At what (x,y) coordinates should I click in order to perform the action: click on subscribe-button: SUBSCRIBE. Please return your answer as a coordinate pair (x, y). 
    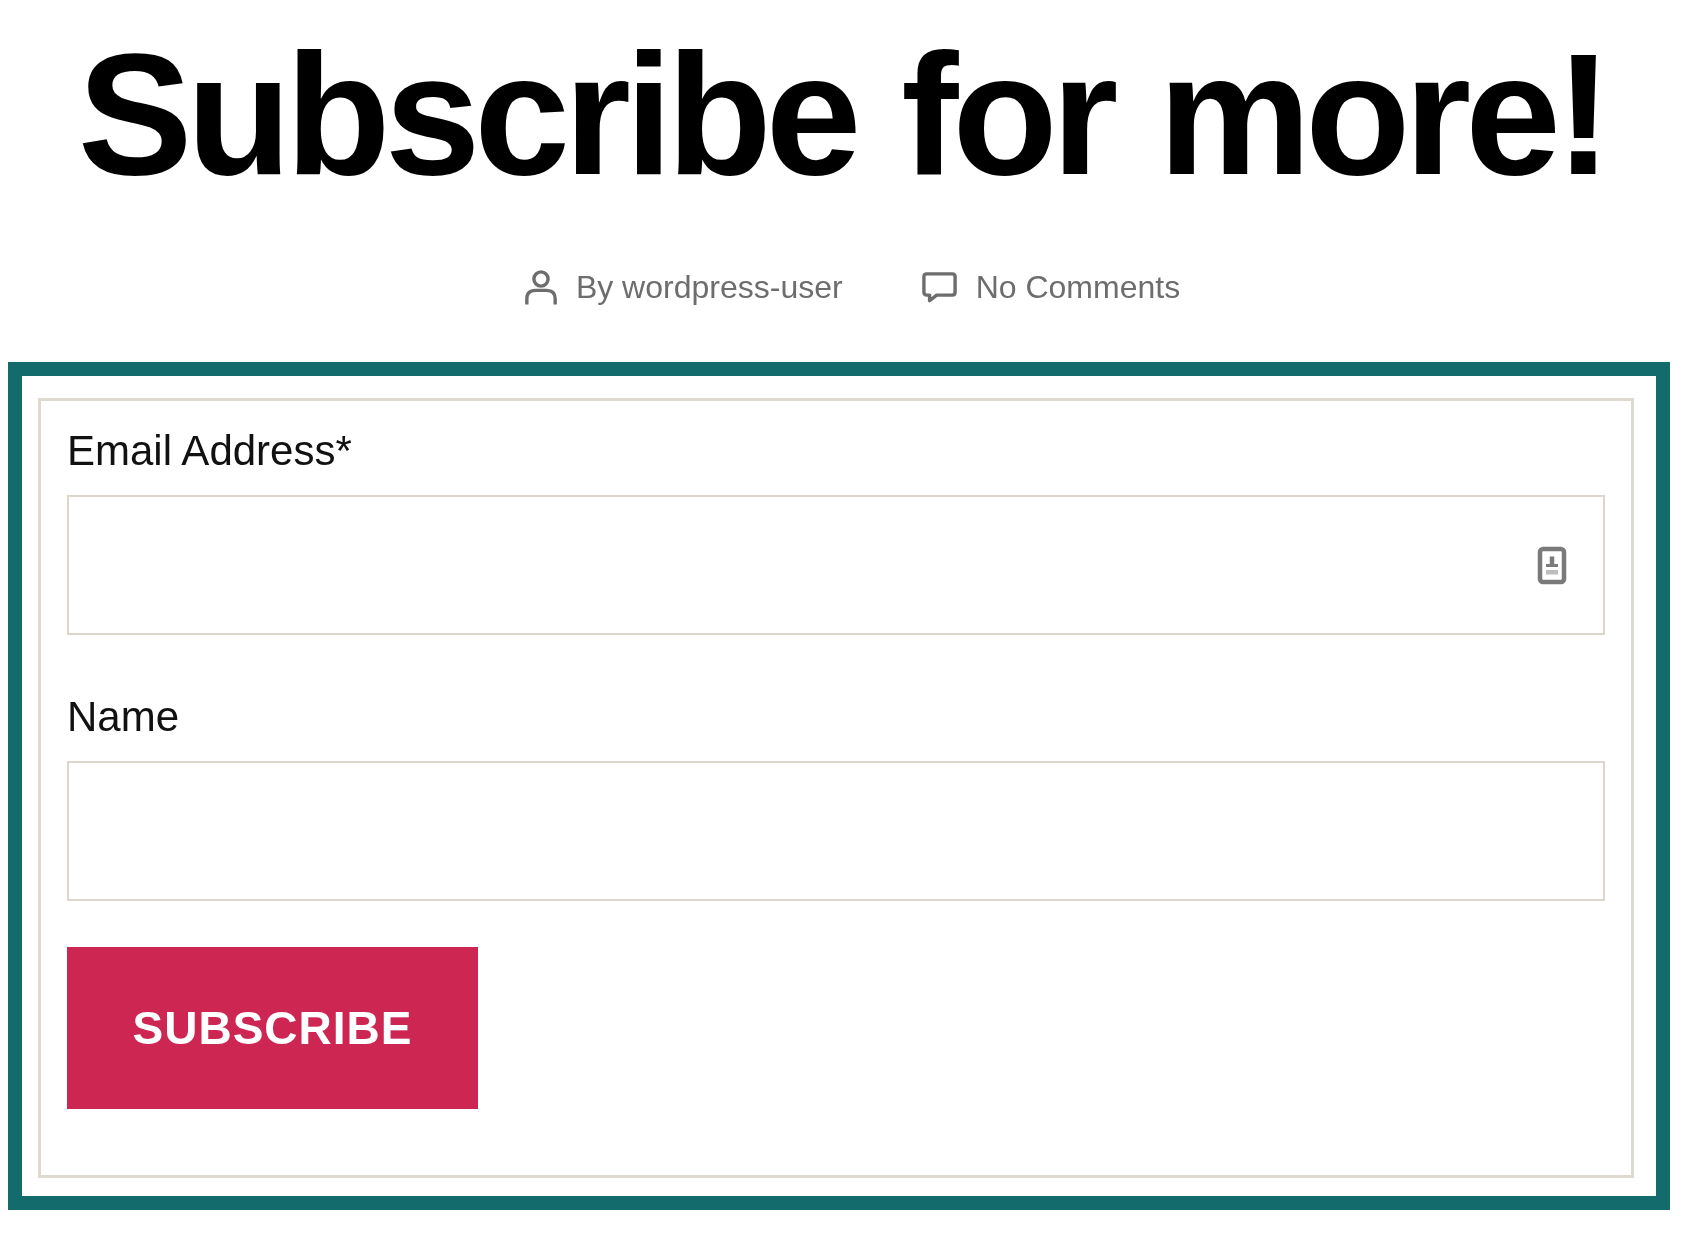
    Looking at the image, I should click on (272, 1028).